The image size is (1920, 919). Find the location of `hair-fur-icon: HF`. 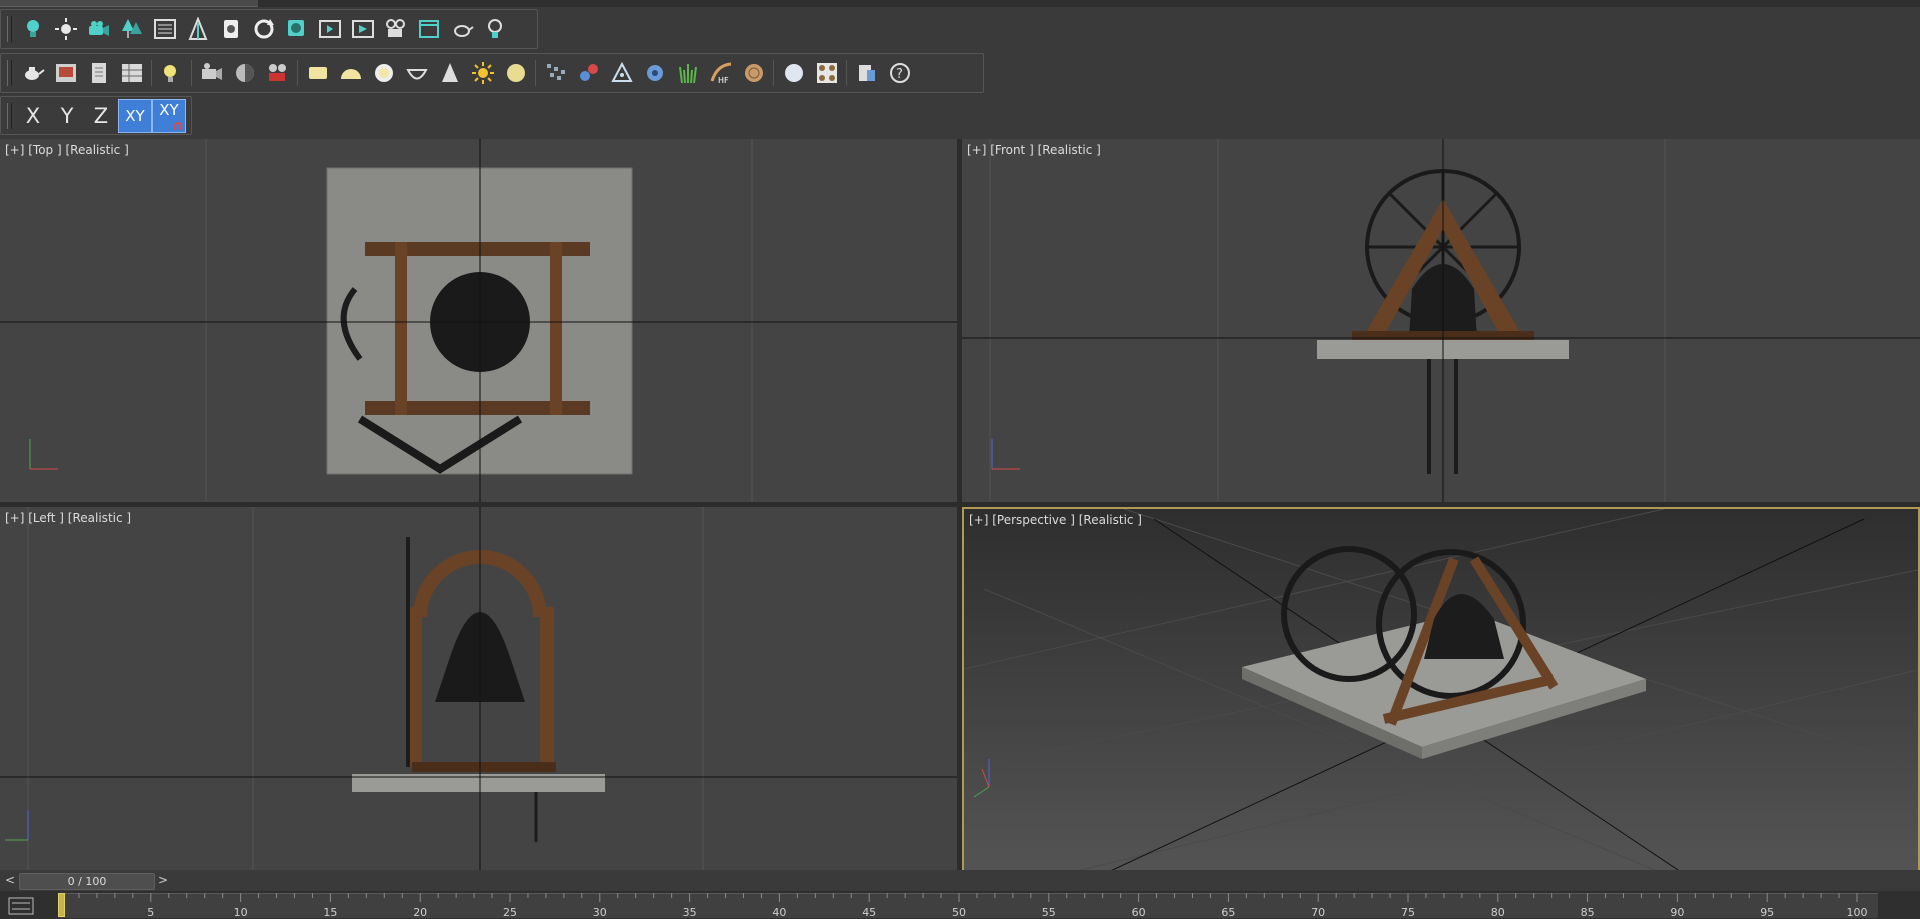

hair-fur-icon: HF is located at coordinates (720, 73).